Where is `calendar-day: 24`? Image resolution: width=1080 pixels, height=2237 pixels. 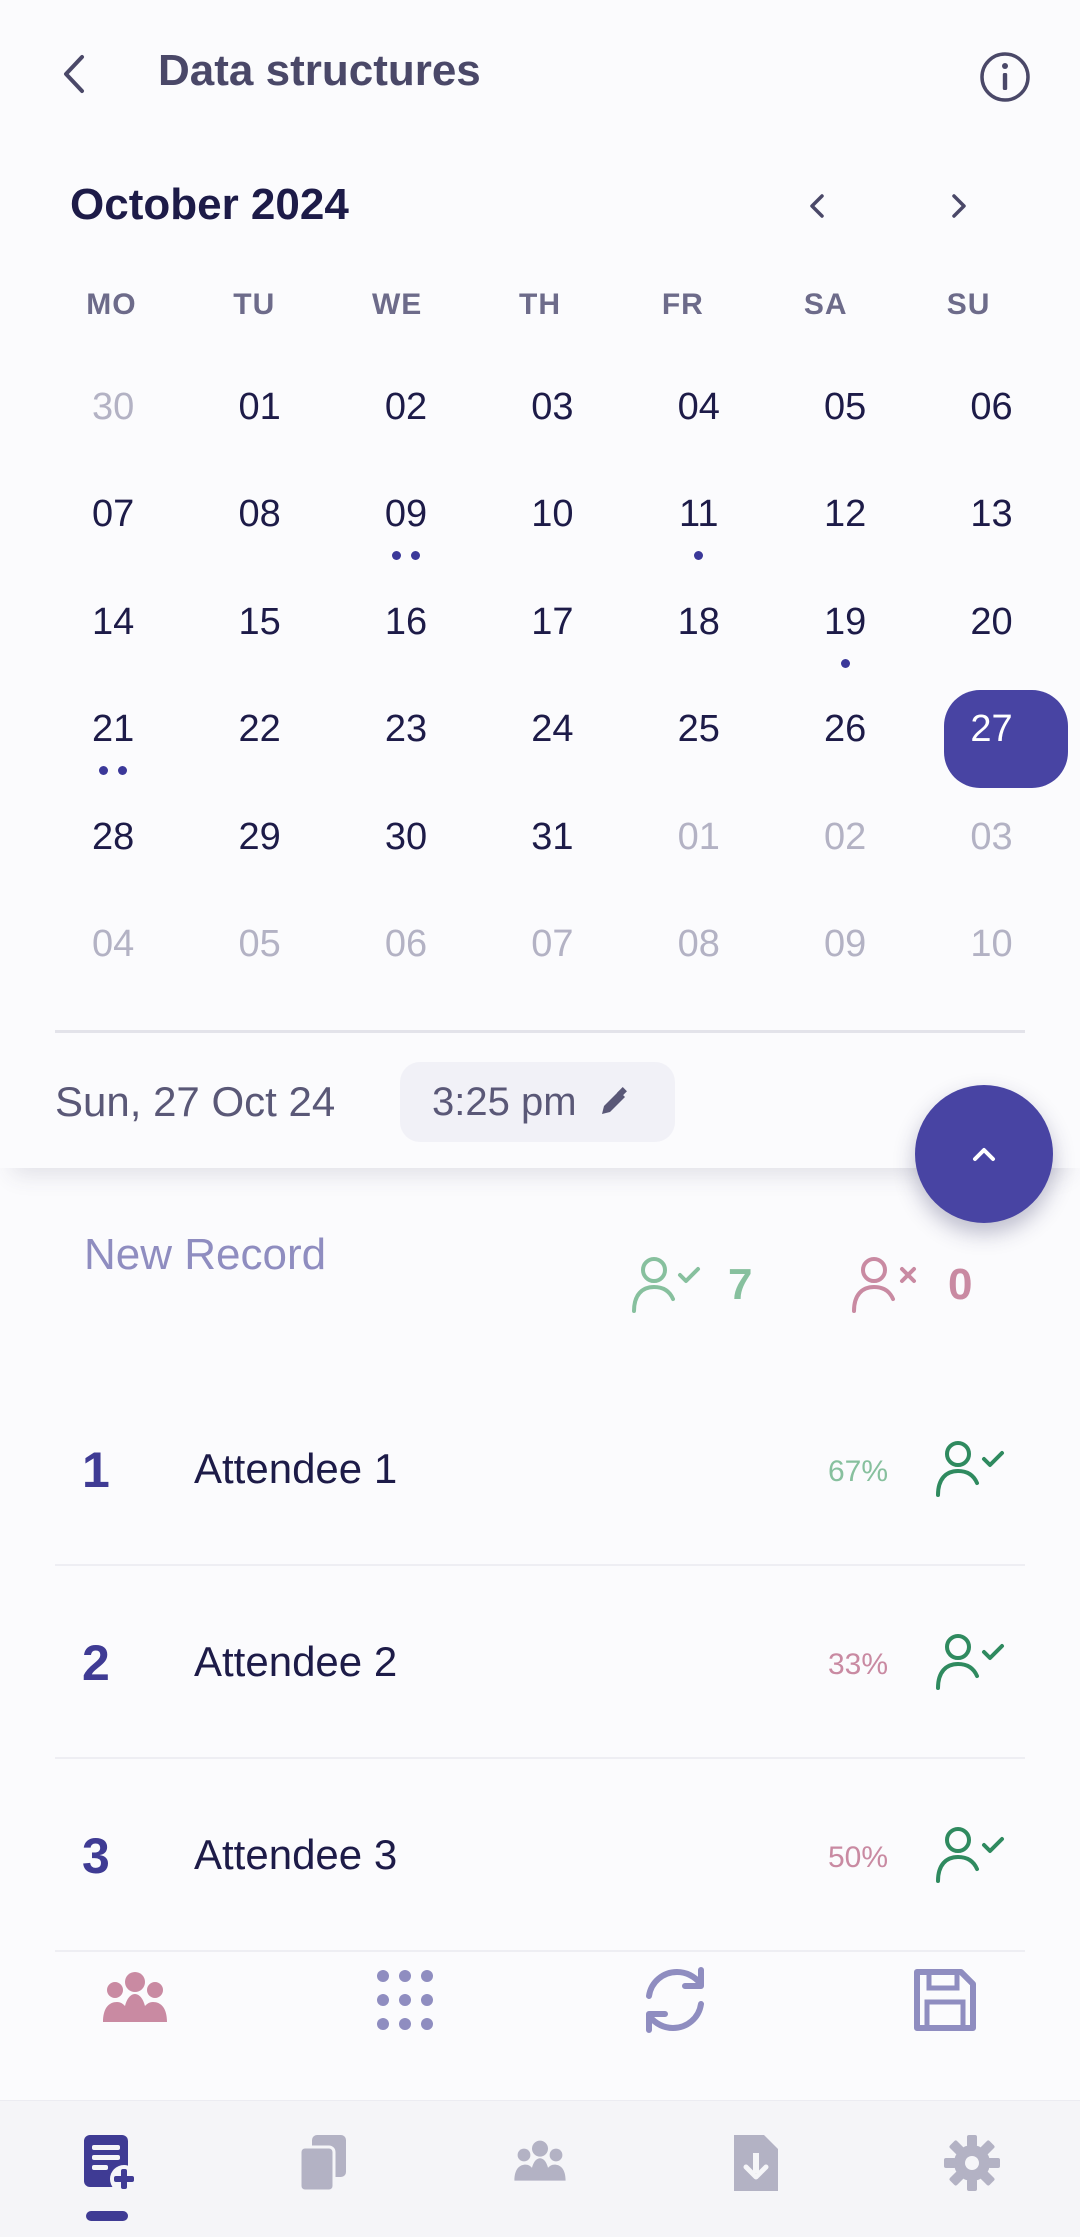
calendar-day: 24 is located at coordinates (552, 740).